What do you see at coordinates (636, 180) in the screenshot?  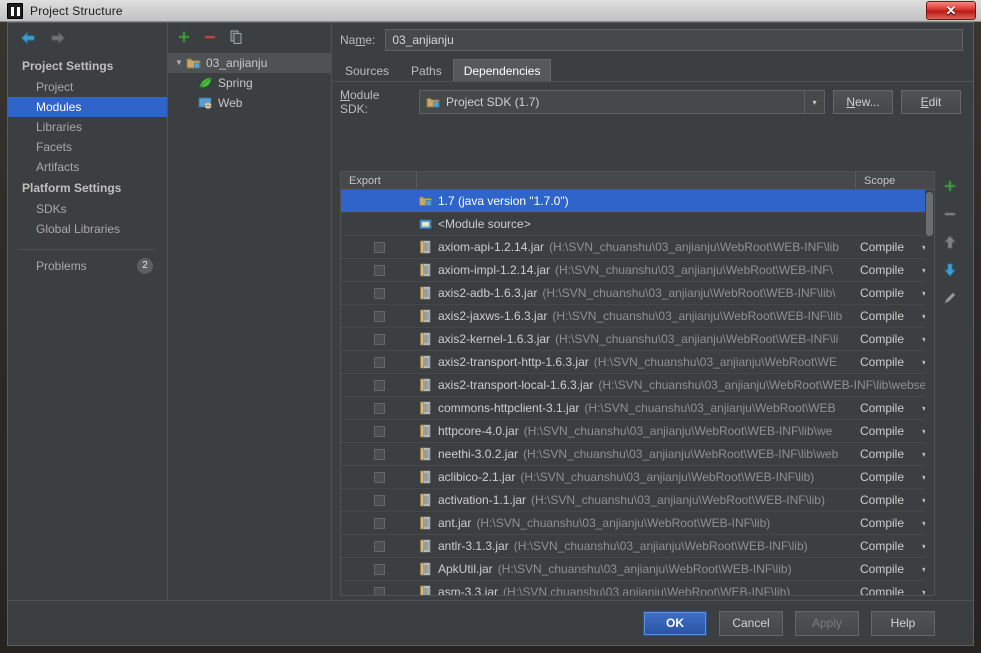 I see `column-header-name` at bounding box center [636, 180].